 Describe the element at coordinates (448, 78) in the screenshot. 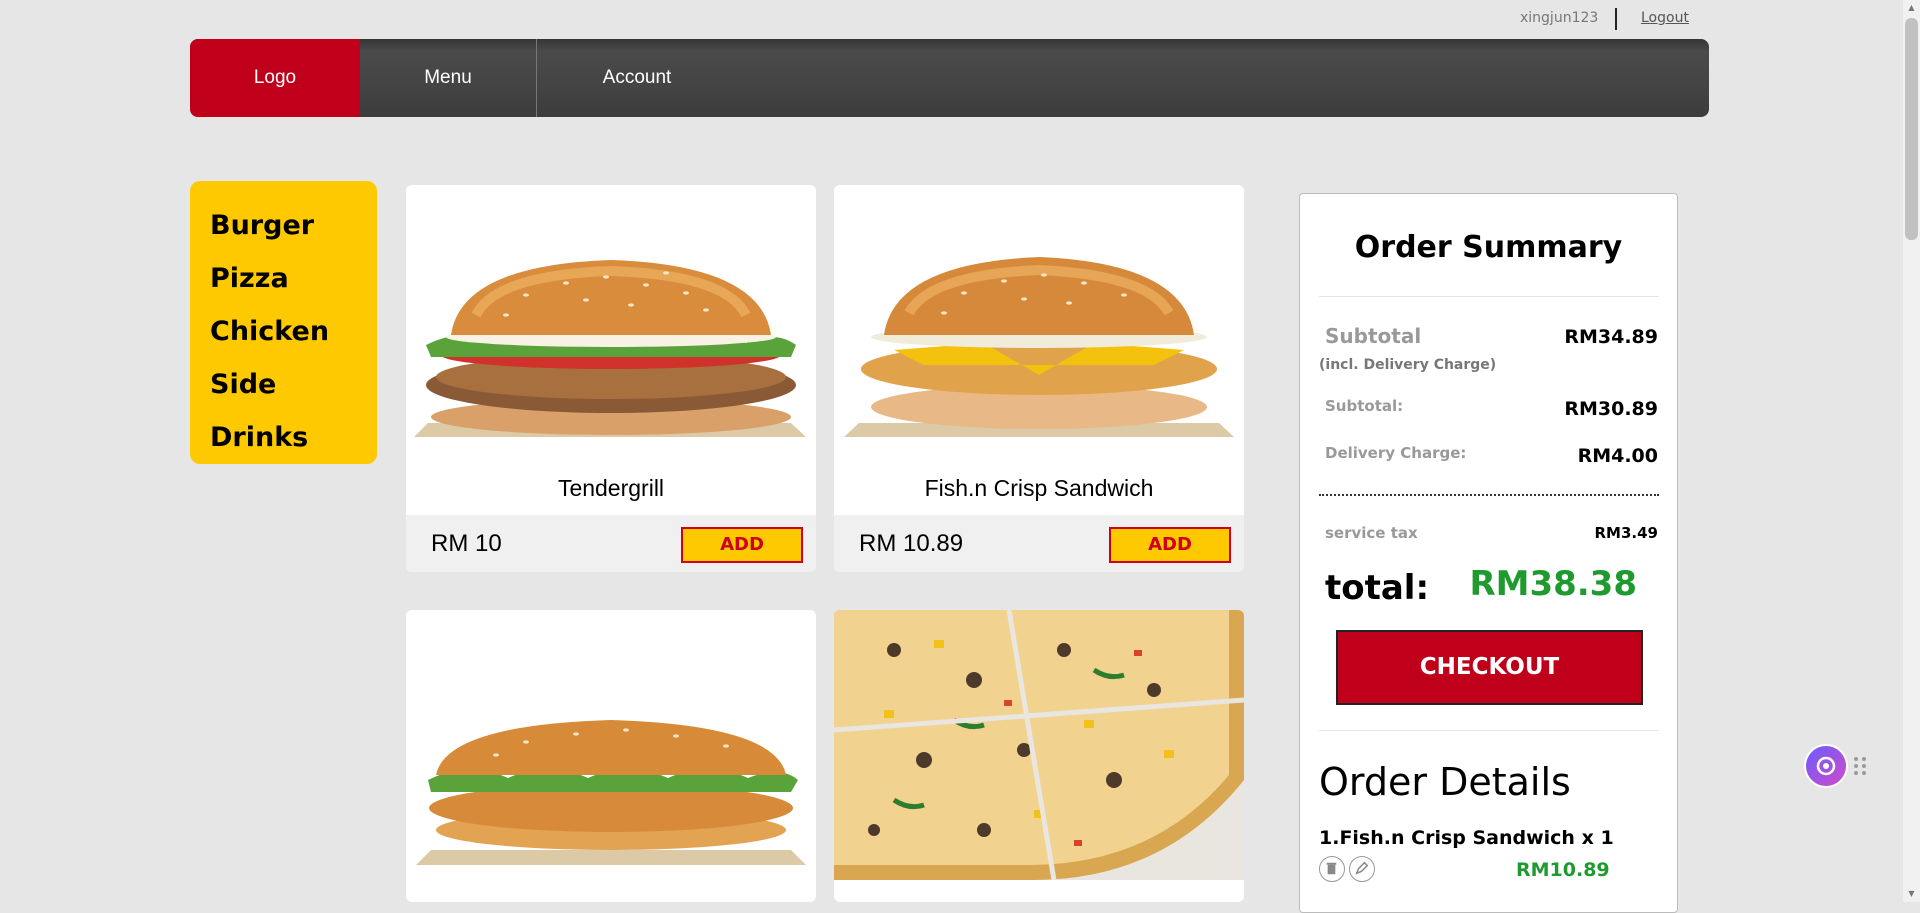

I see `nav-menu: Menu` at that location.